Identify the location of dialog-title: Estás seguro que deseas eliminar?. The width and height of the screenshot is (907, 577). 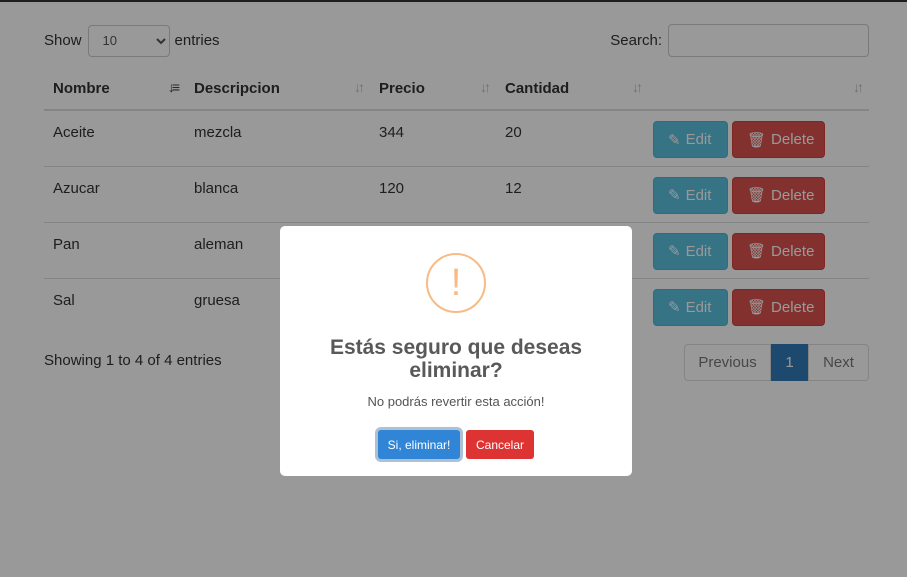
(456, 359).